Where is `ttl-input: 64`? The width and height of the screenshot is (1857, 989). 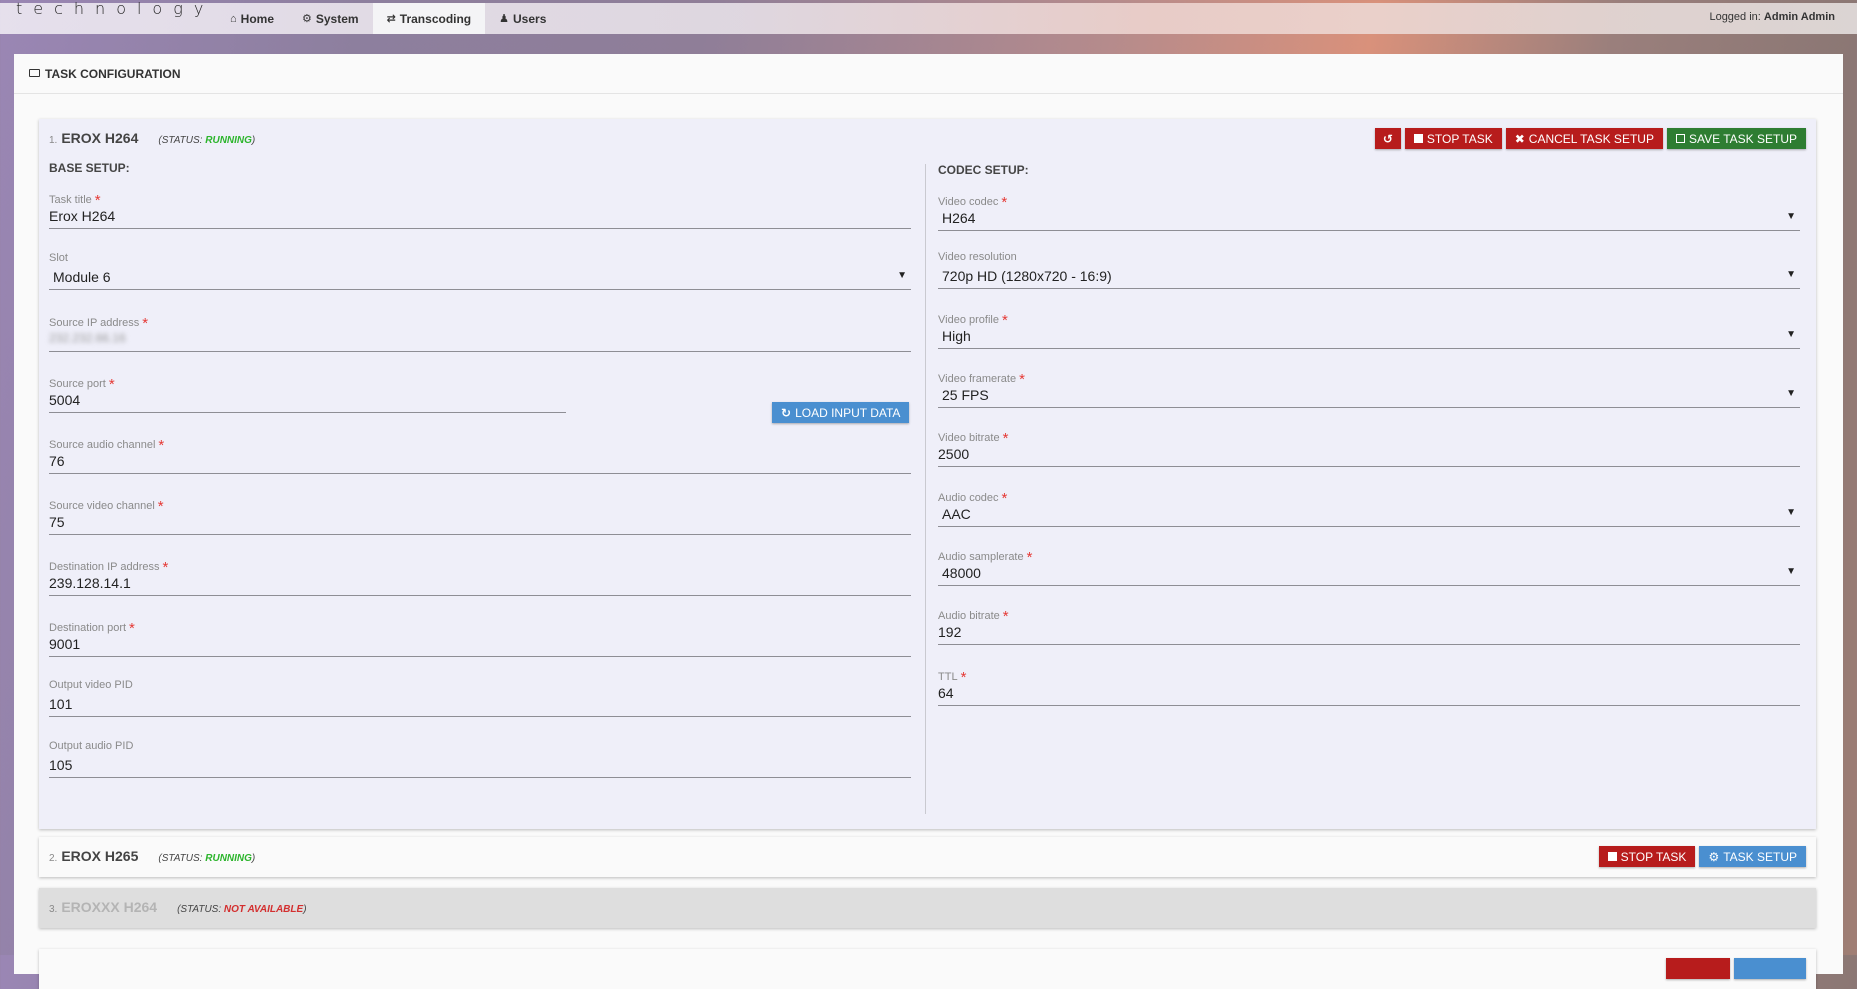 ttl-input: 64 is located at coordinates (1369, 695).